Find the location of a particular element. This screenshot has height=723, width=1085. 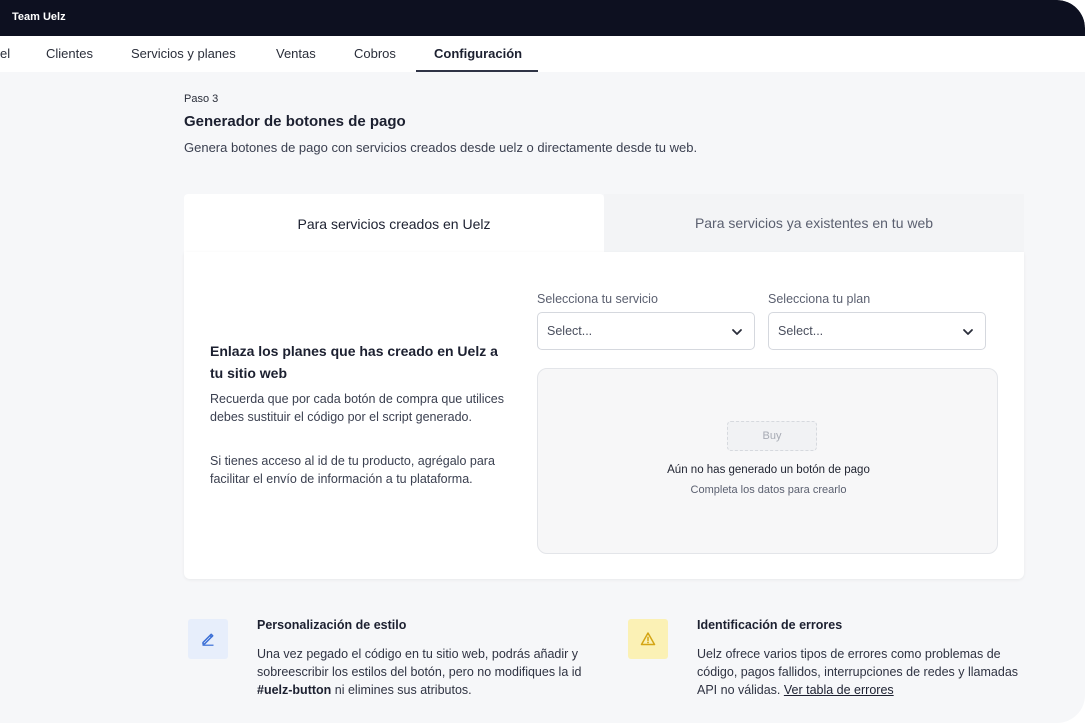

tab-label: Para servicios ya existentes en tu web is located at coordinates (814, 223).